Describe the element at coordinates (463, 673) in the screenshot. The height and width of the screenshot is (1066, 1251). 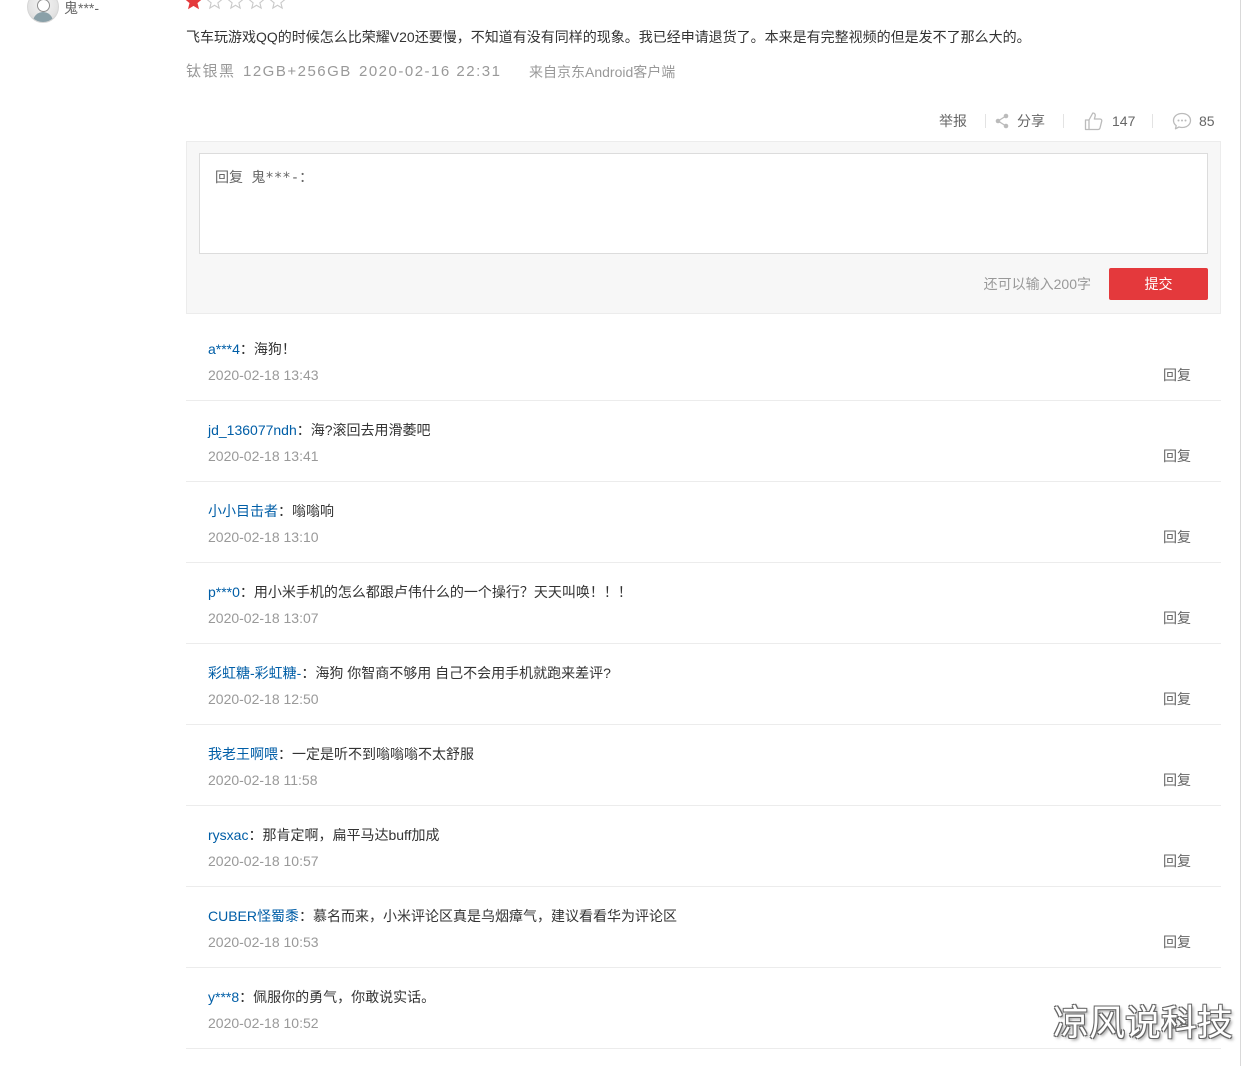
I see `reply-text: 海狗 你智商不够用 自己不会用手机就跑来差评?` at that location.